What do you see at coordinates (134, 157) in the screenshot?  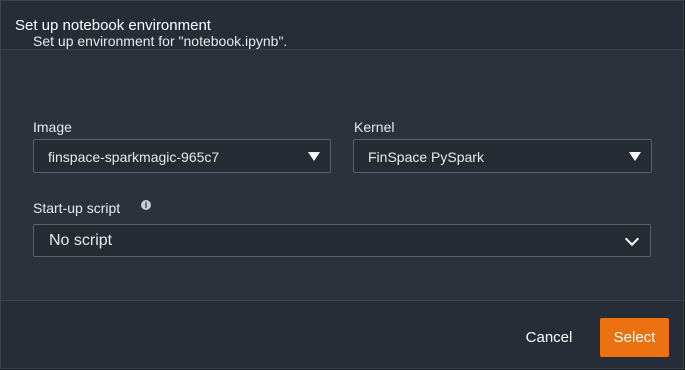 I see `image-select-value: finspace-sparkmagic-965c7` at bounding box center [134, 157].